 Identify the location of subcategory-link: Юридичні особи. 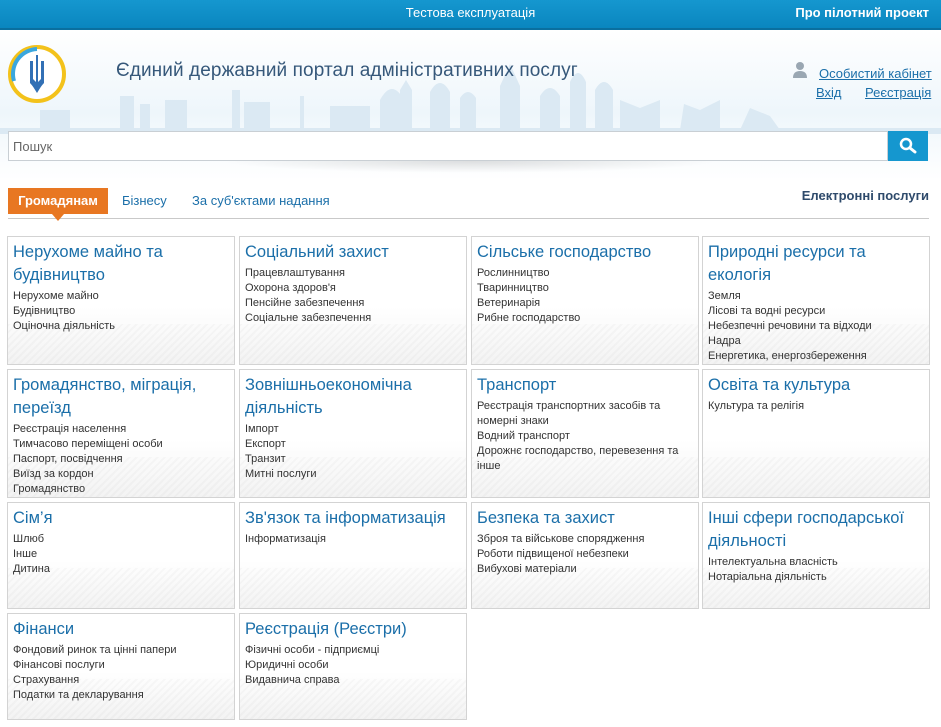
(353, 665).